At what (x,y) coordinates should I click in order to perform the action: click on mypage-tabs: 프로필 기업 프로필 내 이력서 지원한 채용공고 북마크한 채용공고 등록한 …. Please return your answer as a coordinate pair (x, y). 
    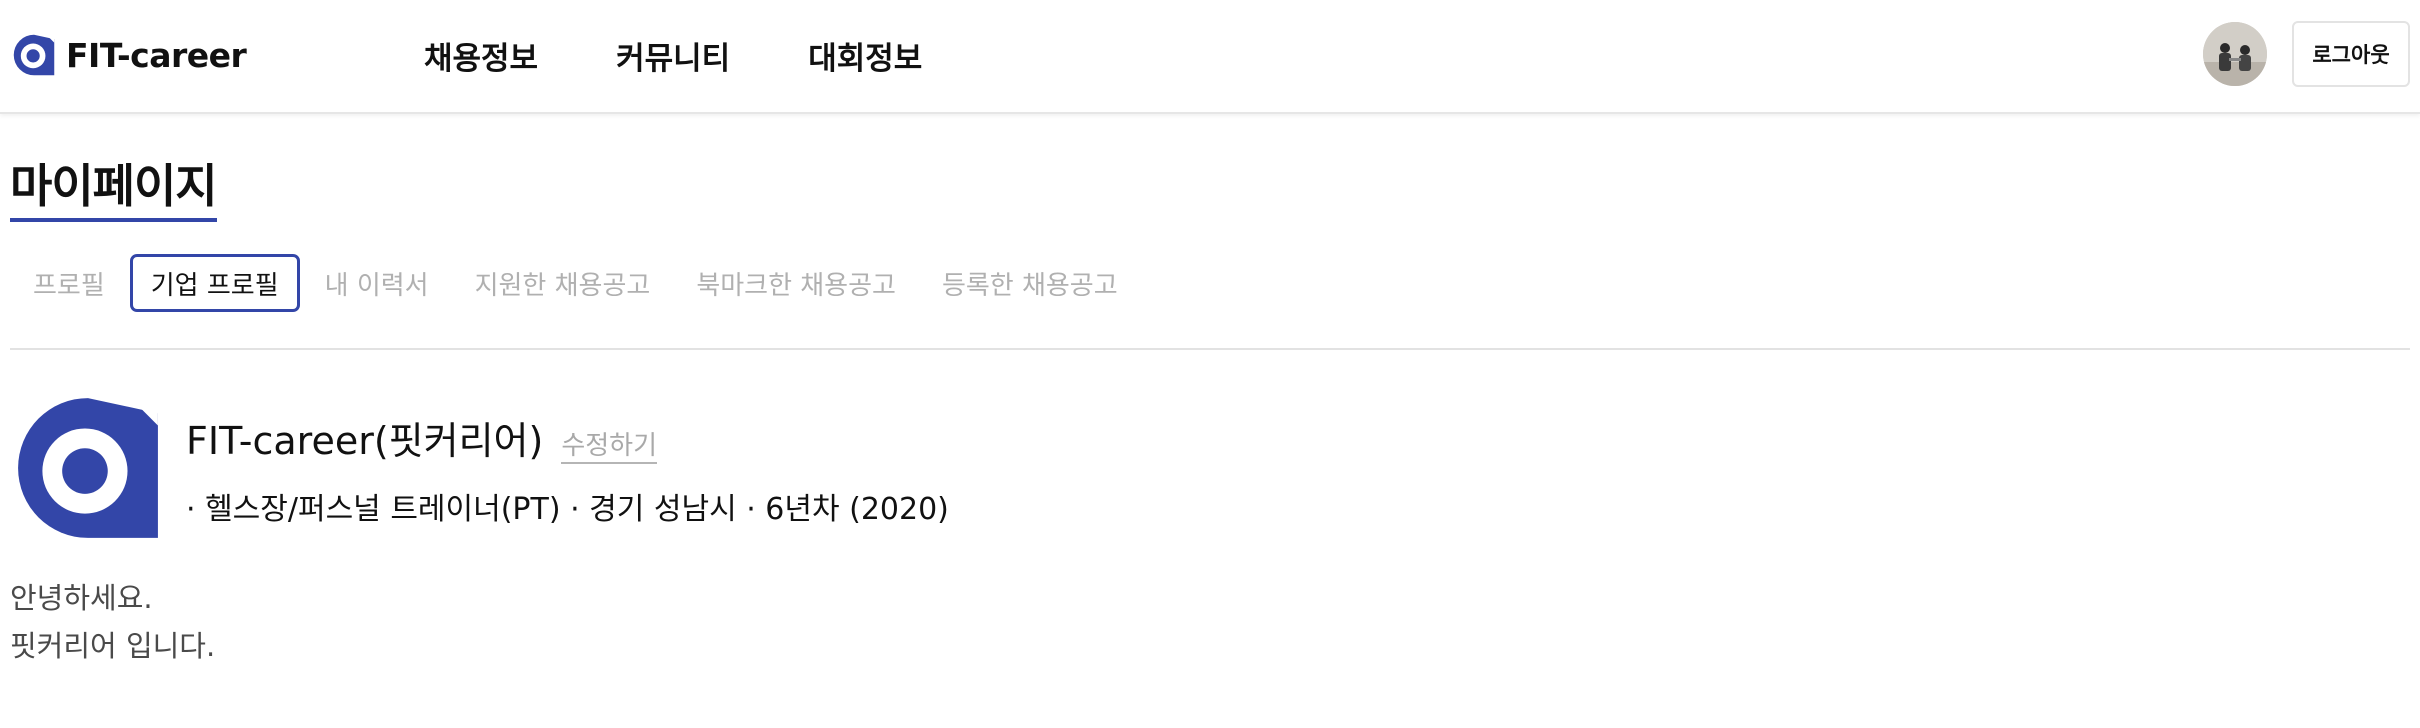
    Looking at the image, I should click on (577, 283).